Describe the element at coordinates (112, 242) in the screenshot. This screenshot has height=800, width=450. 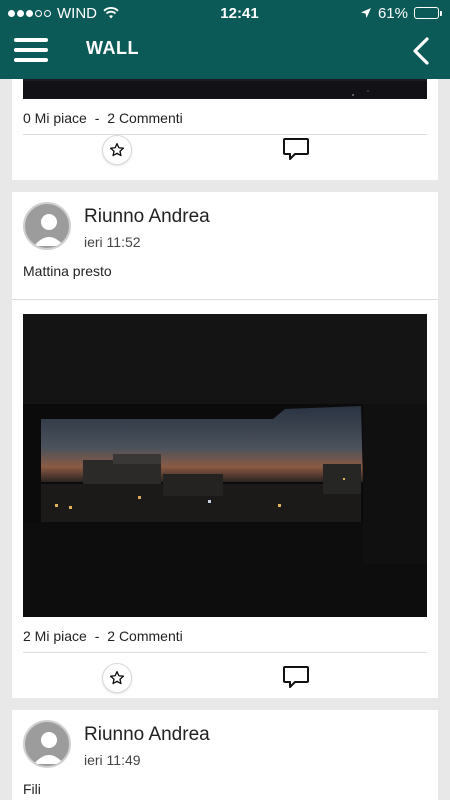
I see `post-time: ieri 11:52` at that location.